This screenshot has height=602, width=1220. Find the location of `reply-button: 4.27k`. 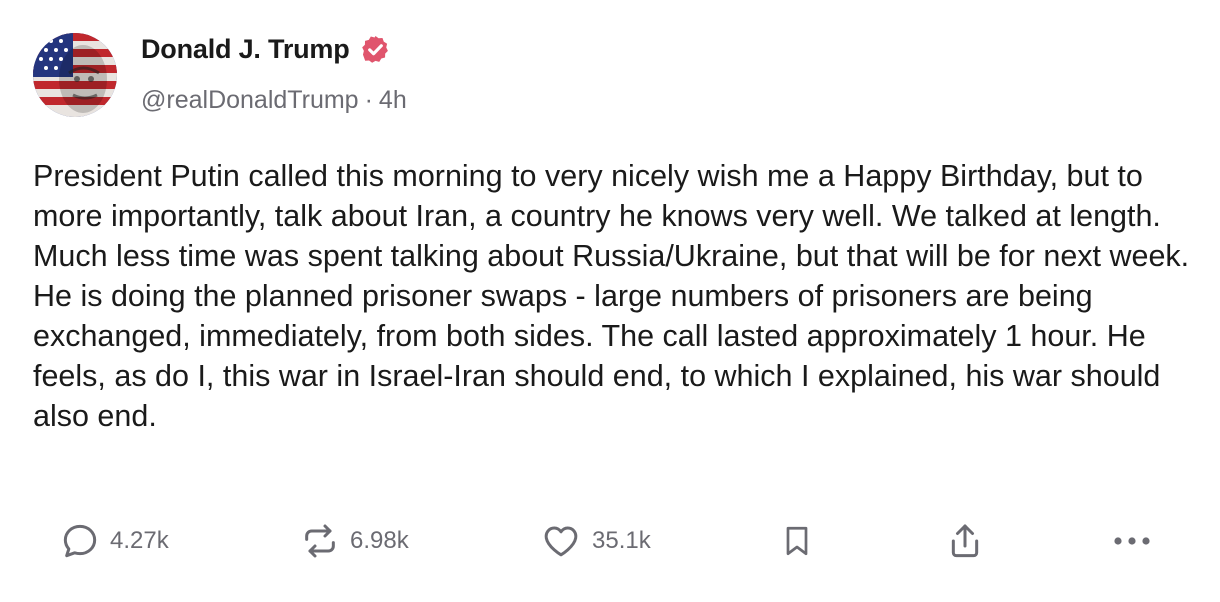

reply-button: 4.27k is located at coordinates (114, 541).